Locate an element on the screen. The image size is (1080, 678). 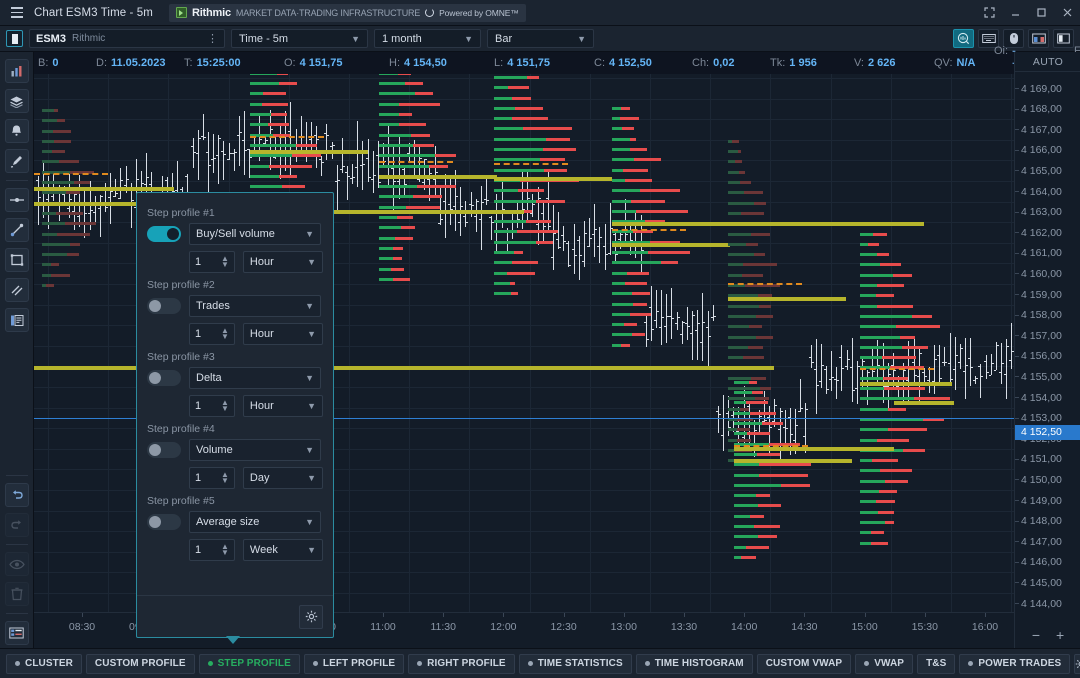
step-profile-count-stepper-4: 1 ▲ ▼ is located at coordinates (212, 478).